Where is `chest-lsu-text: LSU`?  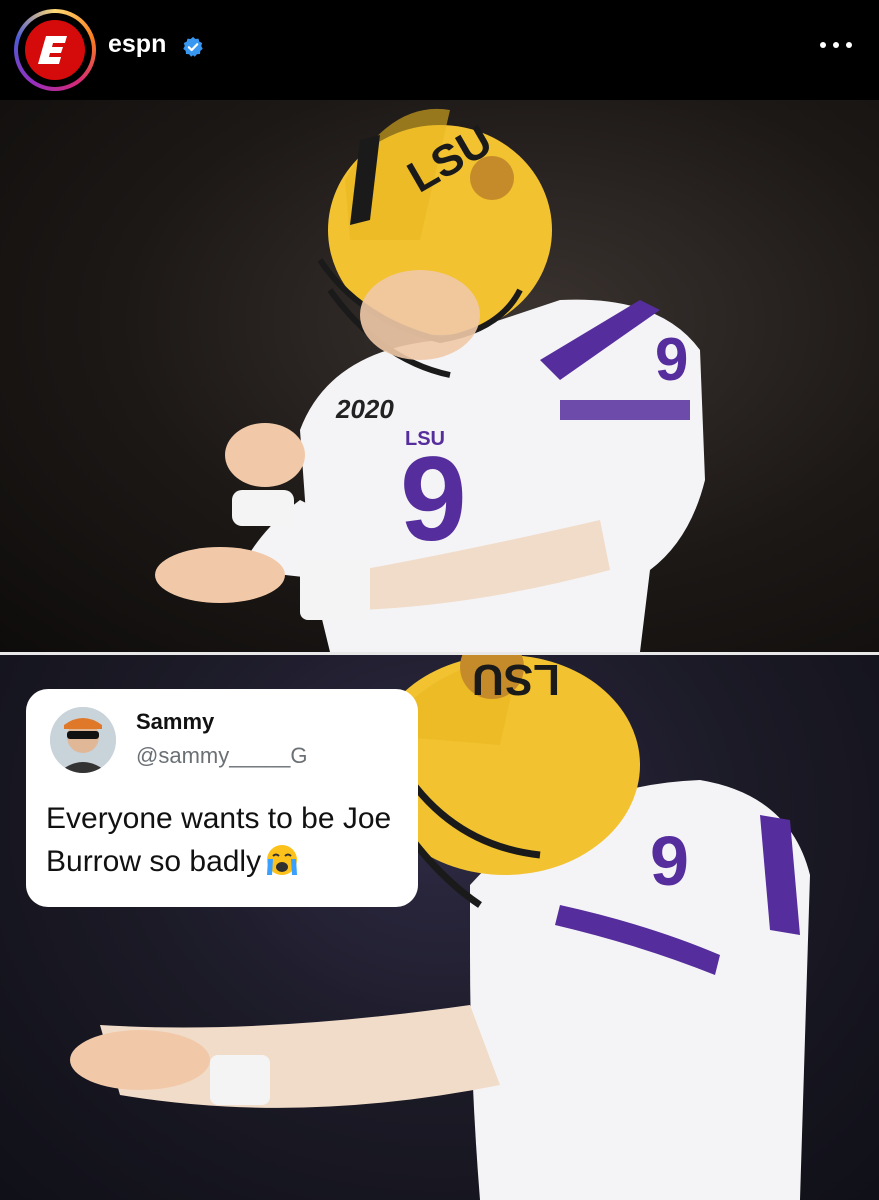
chest-lsu-text: LSU is located at coordinates (425, 439).